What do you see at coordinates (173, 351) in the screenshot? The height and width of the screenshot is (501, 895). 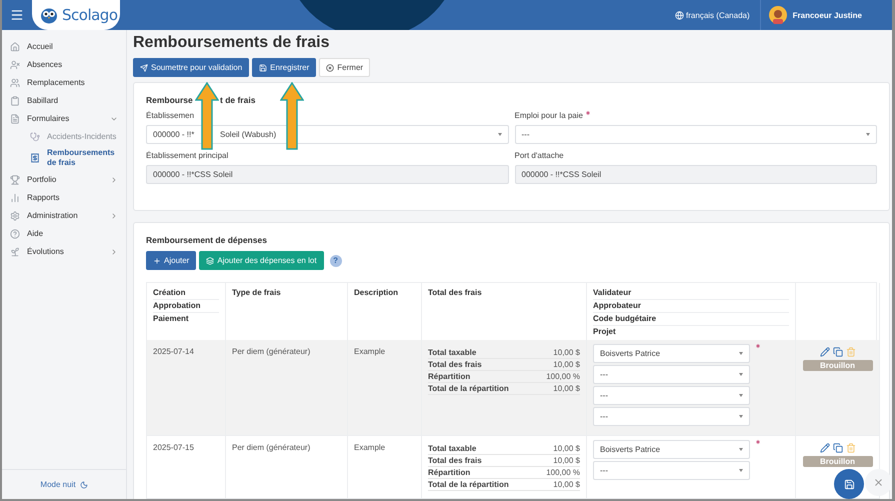 I see `table-cell: 2025-07-14` at bounding box center [173, 351].